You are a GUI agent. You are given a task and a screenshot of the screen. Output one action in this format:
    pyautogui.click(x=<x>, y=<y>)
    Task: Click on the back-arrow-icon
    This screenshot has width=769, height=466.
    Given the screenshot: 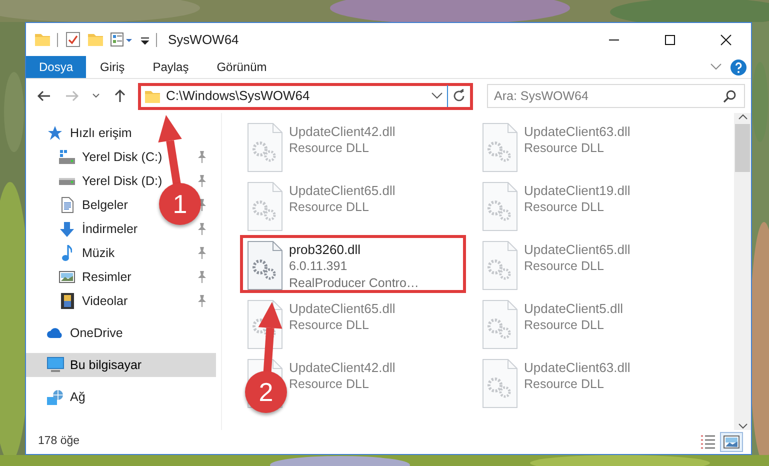 What is the action you would take?
    pyautogui.click(x=44, y=96)
    